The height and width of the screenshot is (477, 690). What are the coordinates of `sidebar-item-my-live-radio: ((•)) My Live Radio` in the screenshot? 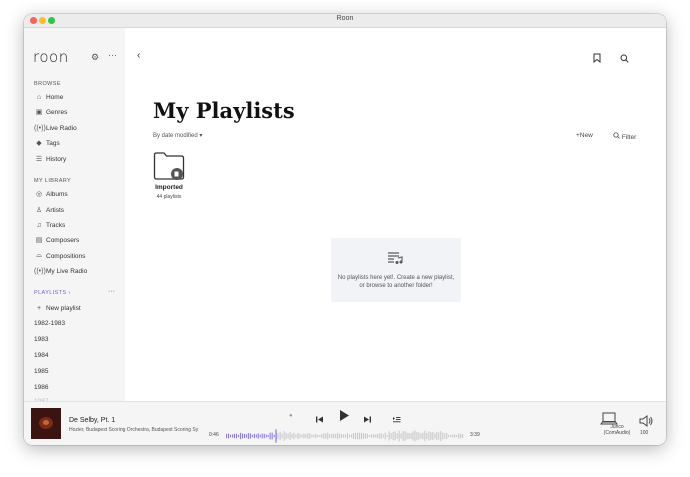 It's located at (60, 271).